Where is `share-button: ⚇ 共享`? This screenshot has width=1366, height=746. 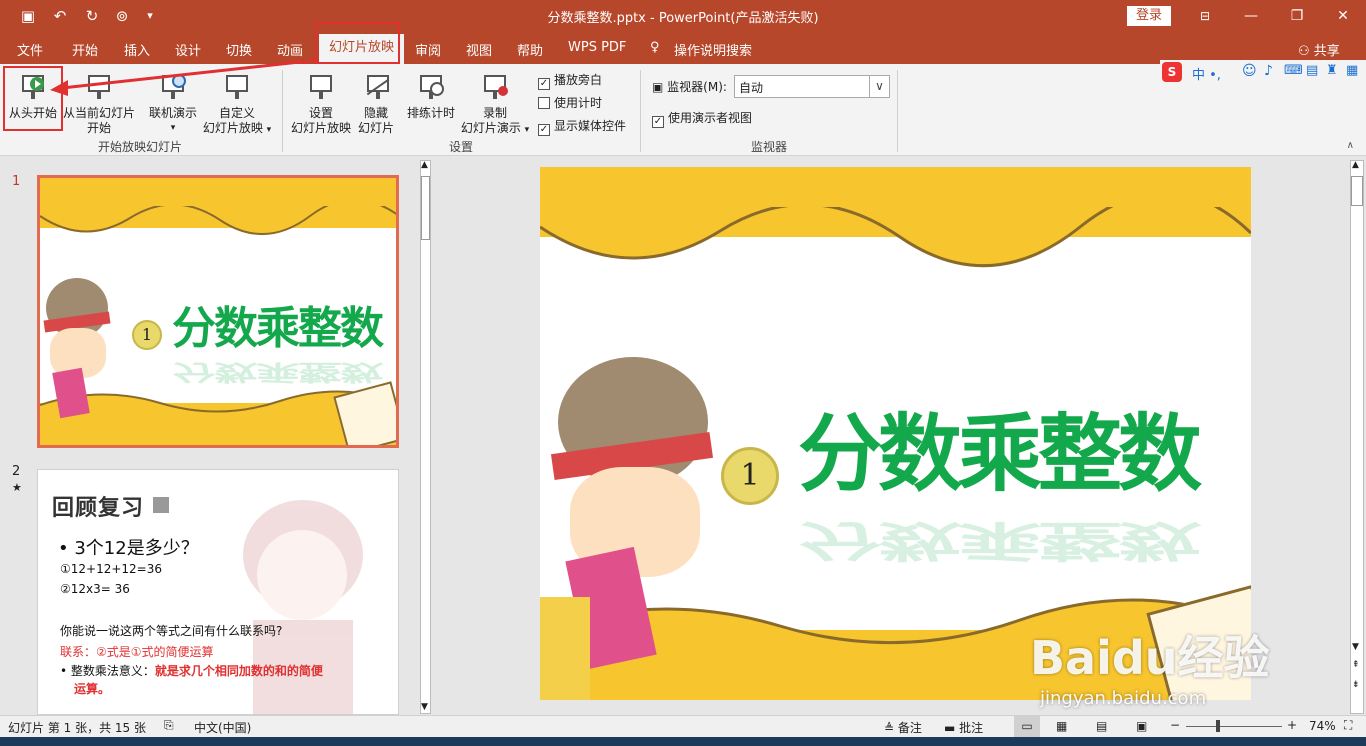 share-button: ⚇ 共享 is located at coordinates (1319, 49).